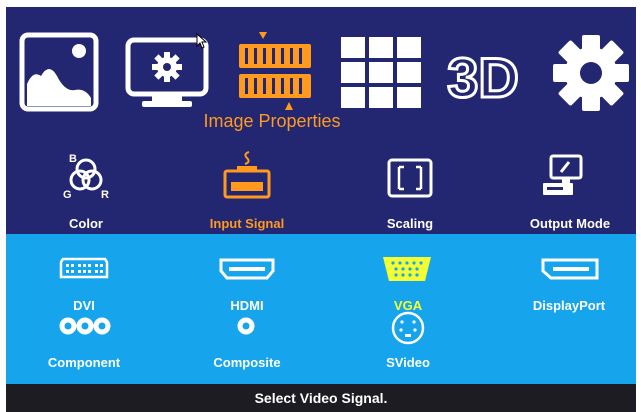  What do you see at coordinates (84, 305) in the screenshot?
I see `dvi-label: DVI` at bounding box center [84, 305].